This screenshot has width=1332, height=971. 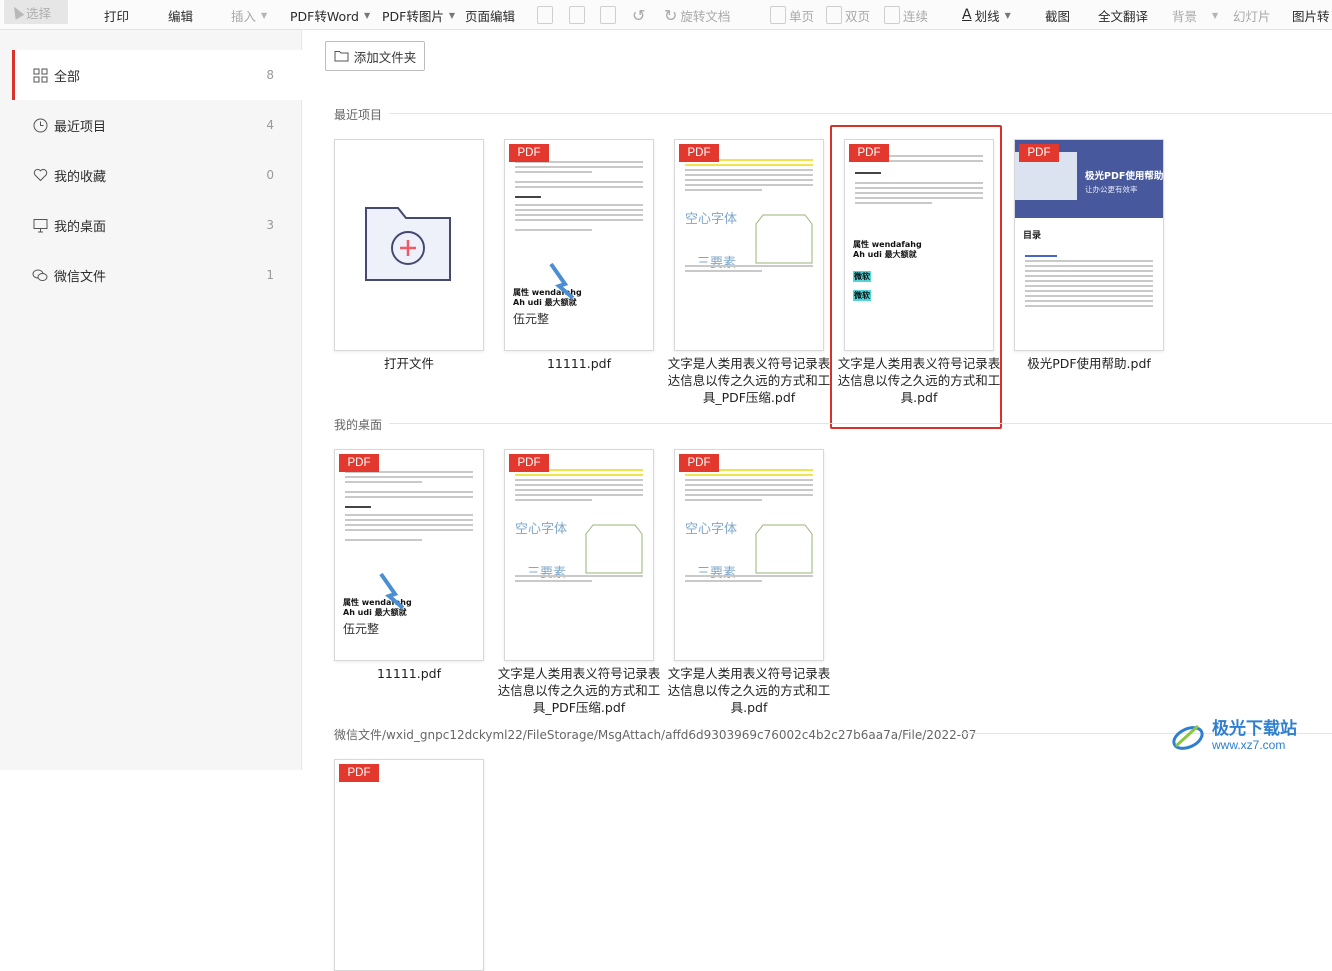 What do you see at coordinates (157, 225) in the screenshot?
I see `sidebar-item-desktop: 我的桌面 3` at bounding box center [157, 225].